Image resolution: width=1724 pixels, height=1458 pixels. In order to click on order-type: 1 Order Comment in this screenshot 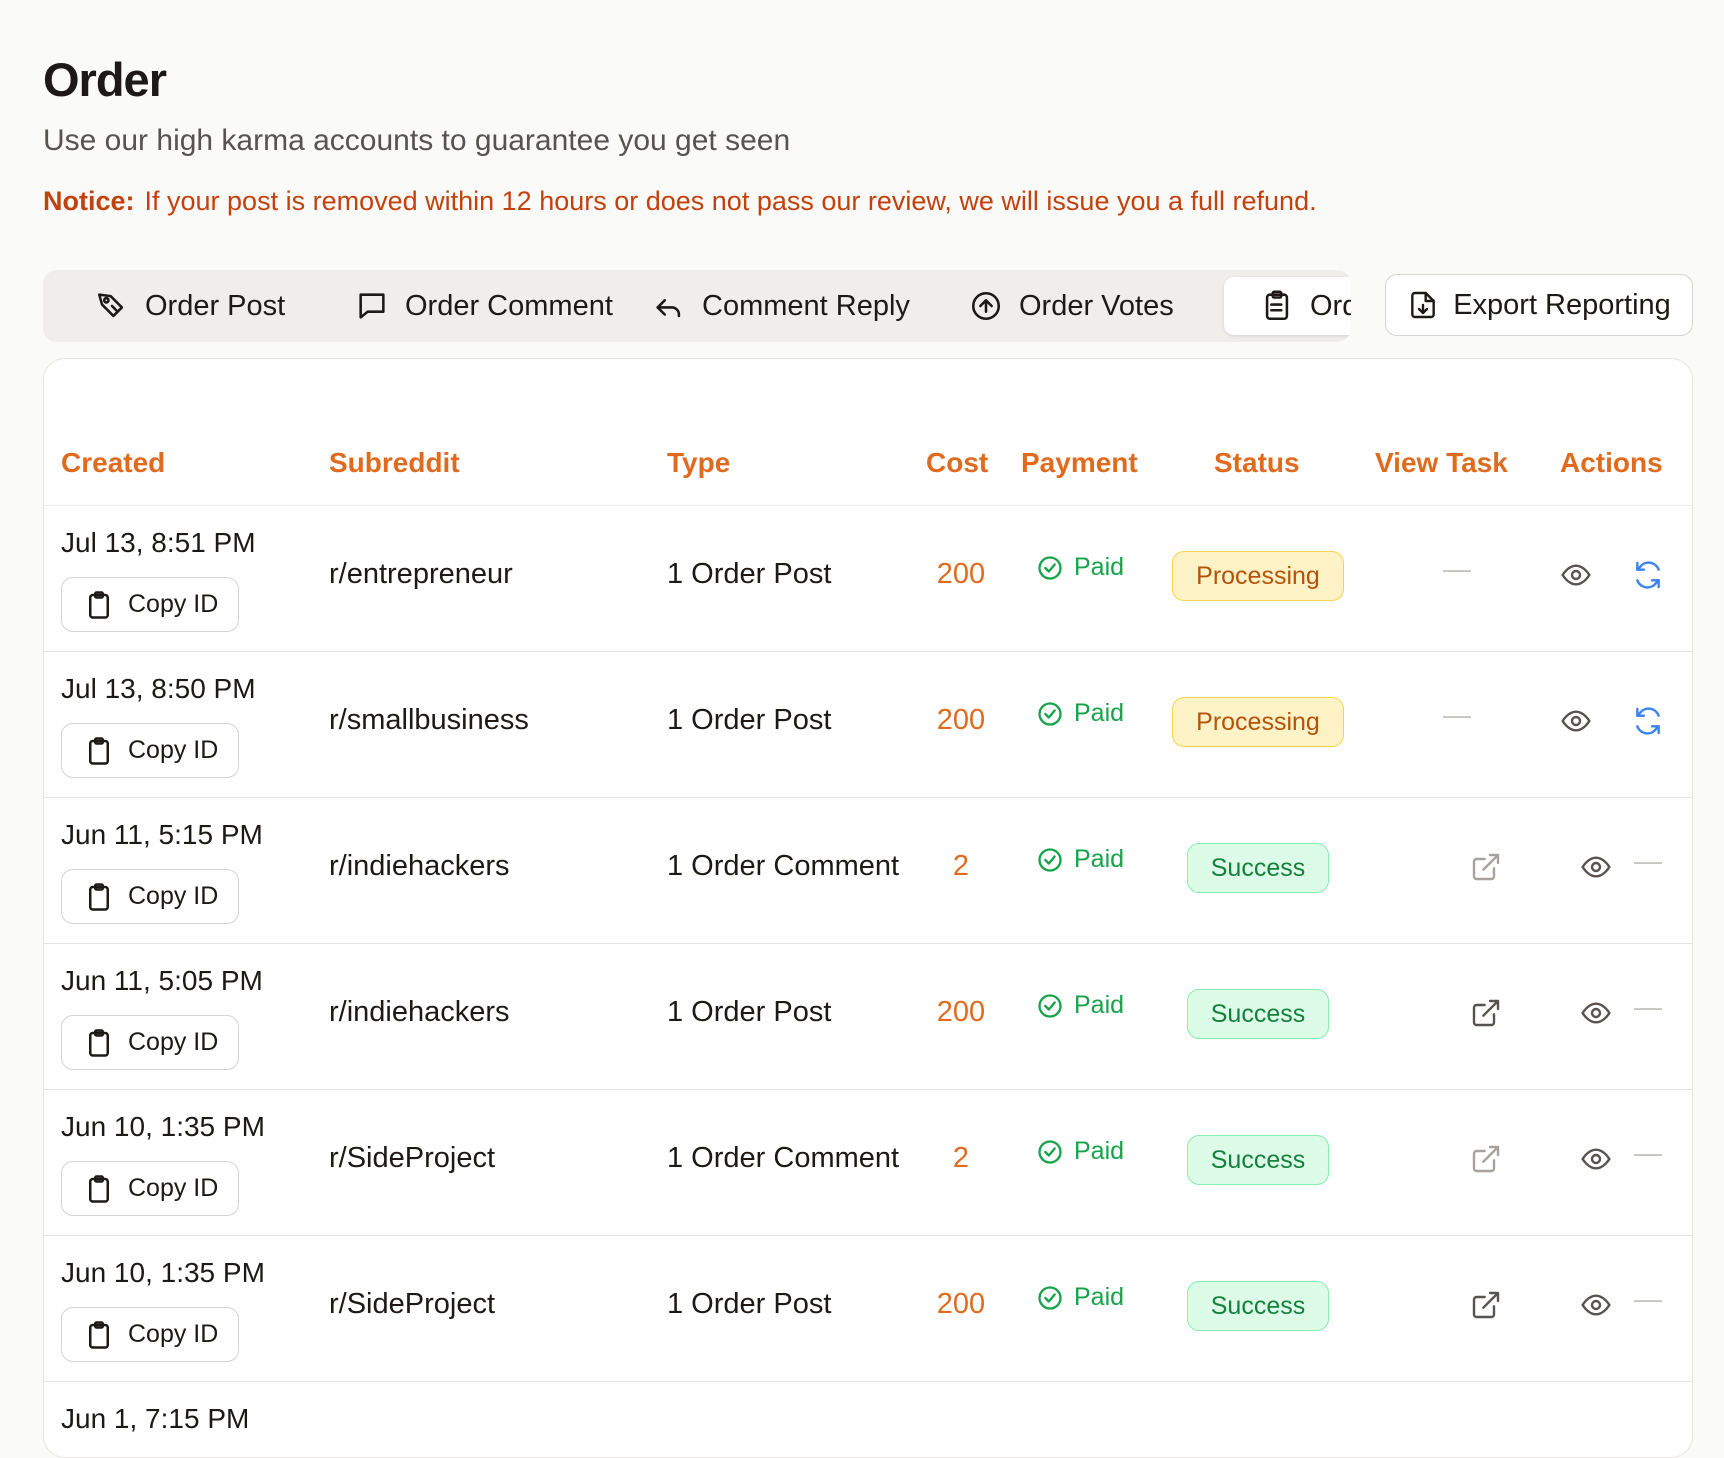, I will do `click(783, 1158)`.